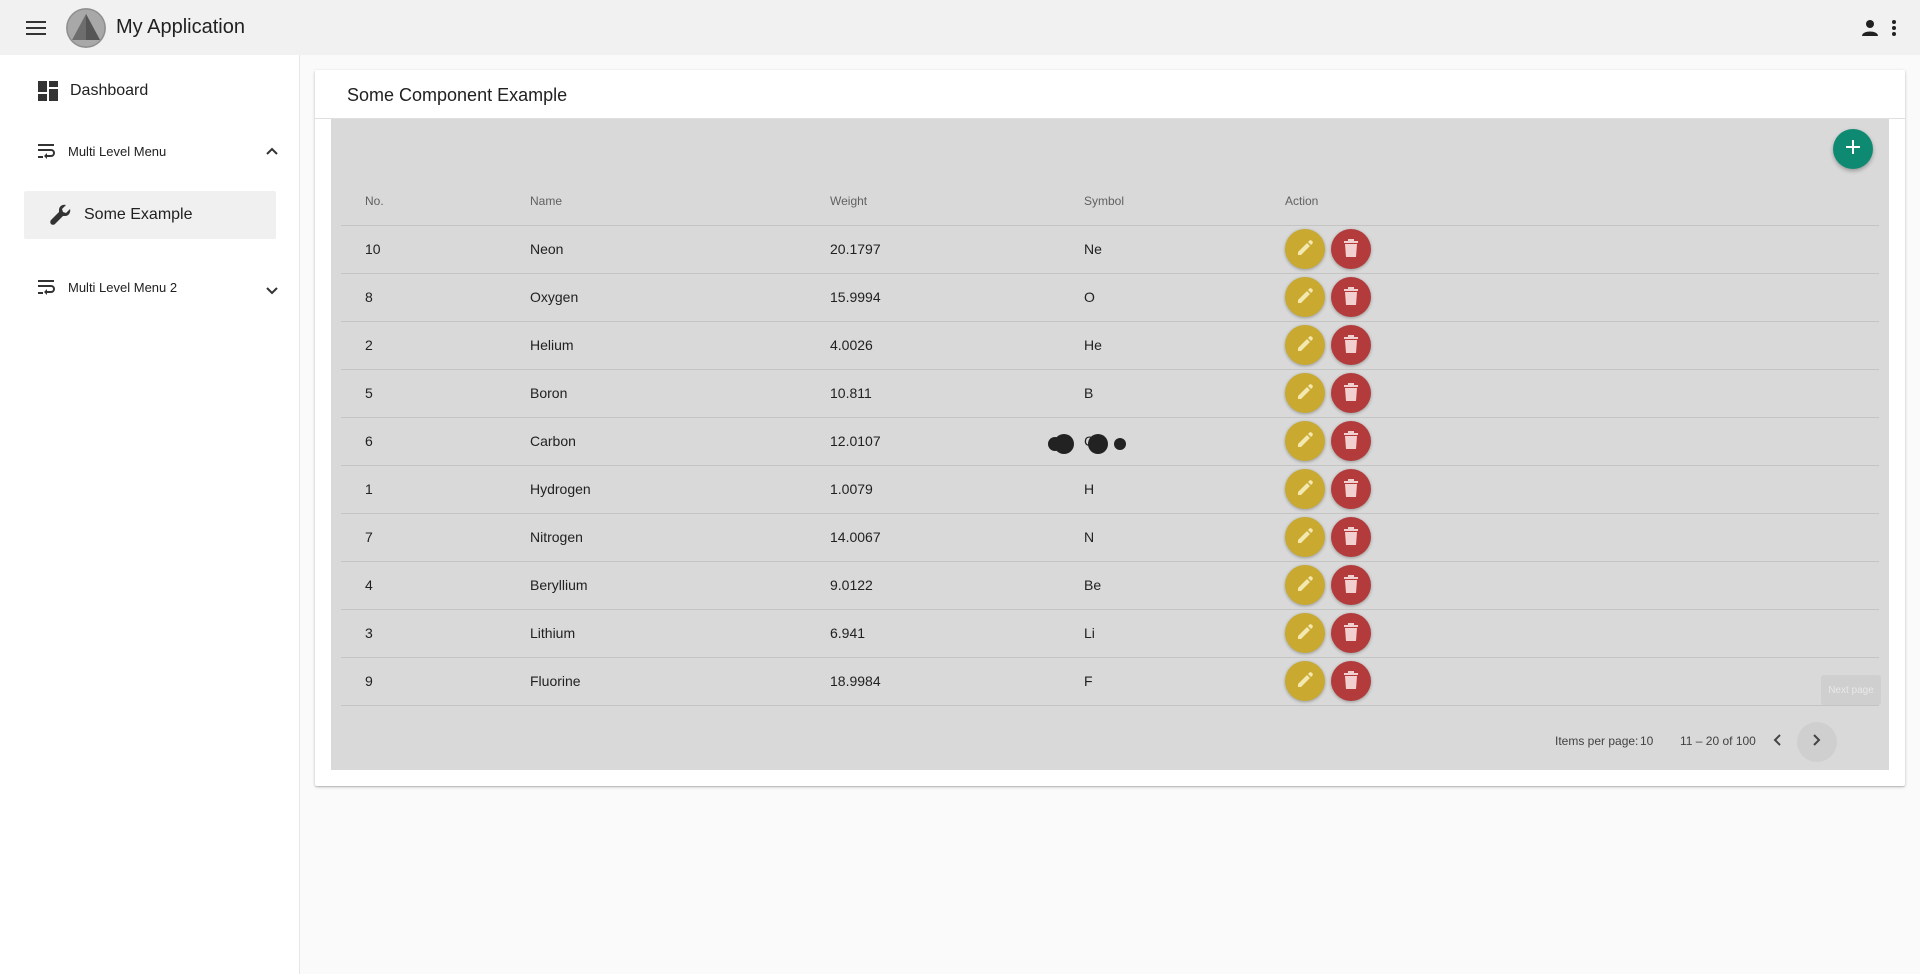 This screenshot has width=1920, height=974. Describe the element at coordinates (435, 681) in the screenshot. I see `cell-no: 9` at that location.